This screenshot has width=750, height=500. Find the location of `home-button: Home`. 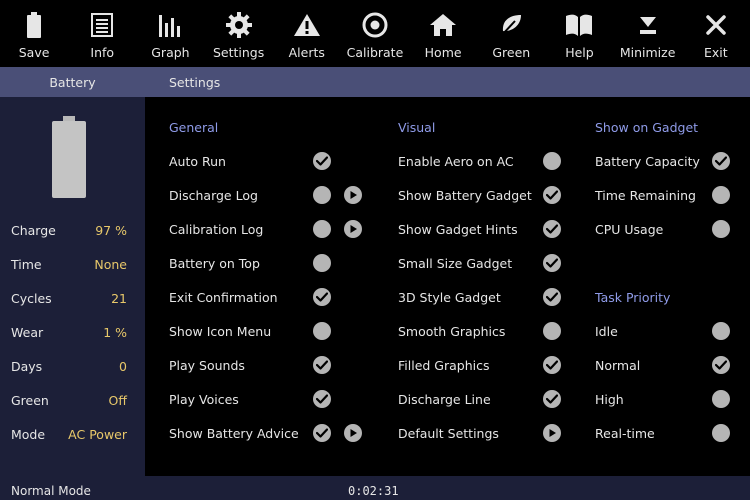

home-button: Home is located at coordinates (443, 33).